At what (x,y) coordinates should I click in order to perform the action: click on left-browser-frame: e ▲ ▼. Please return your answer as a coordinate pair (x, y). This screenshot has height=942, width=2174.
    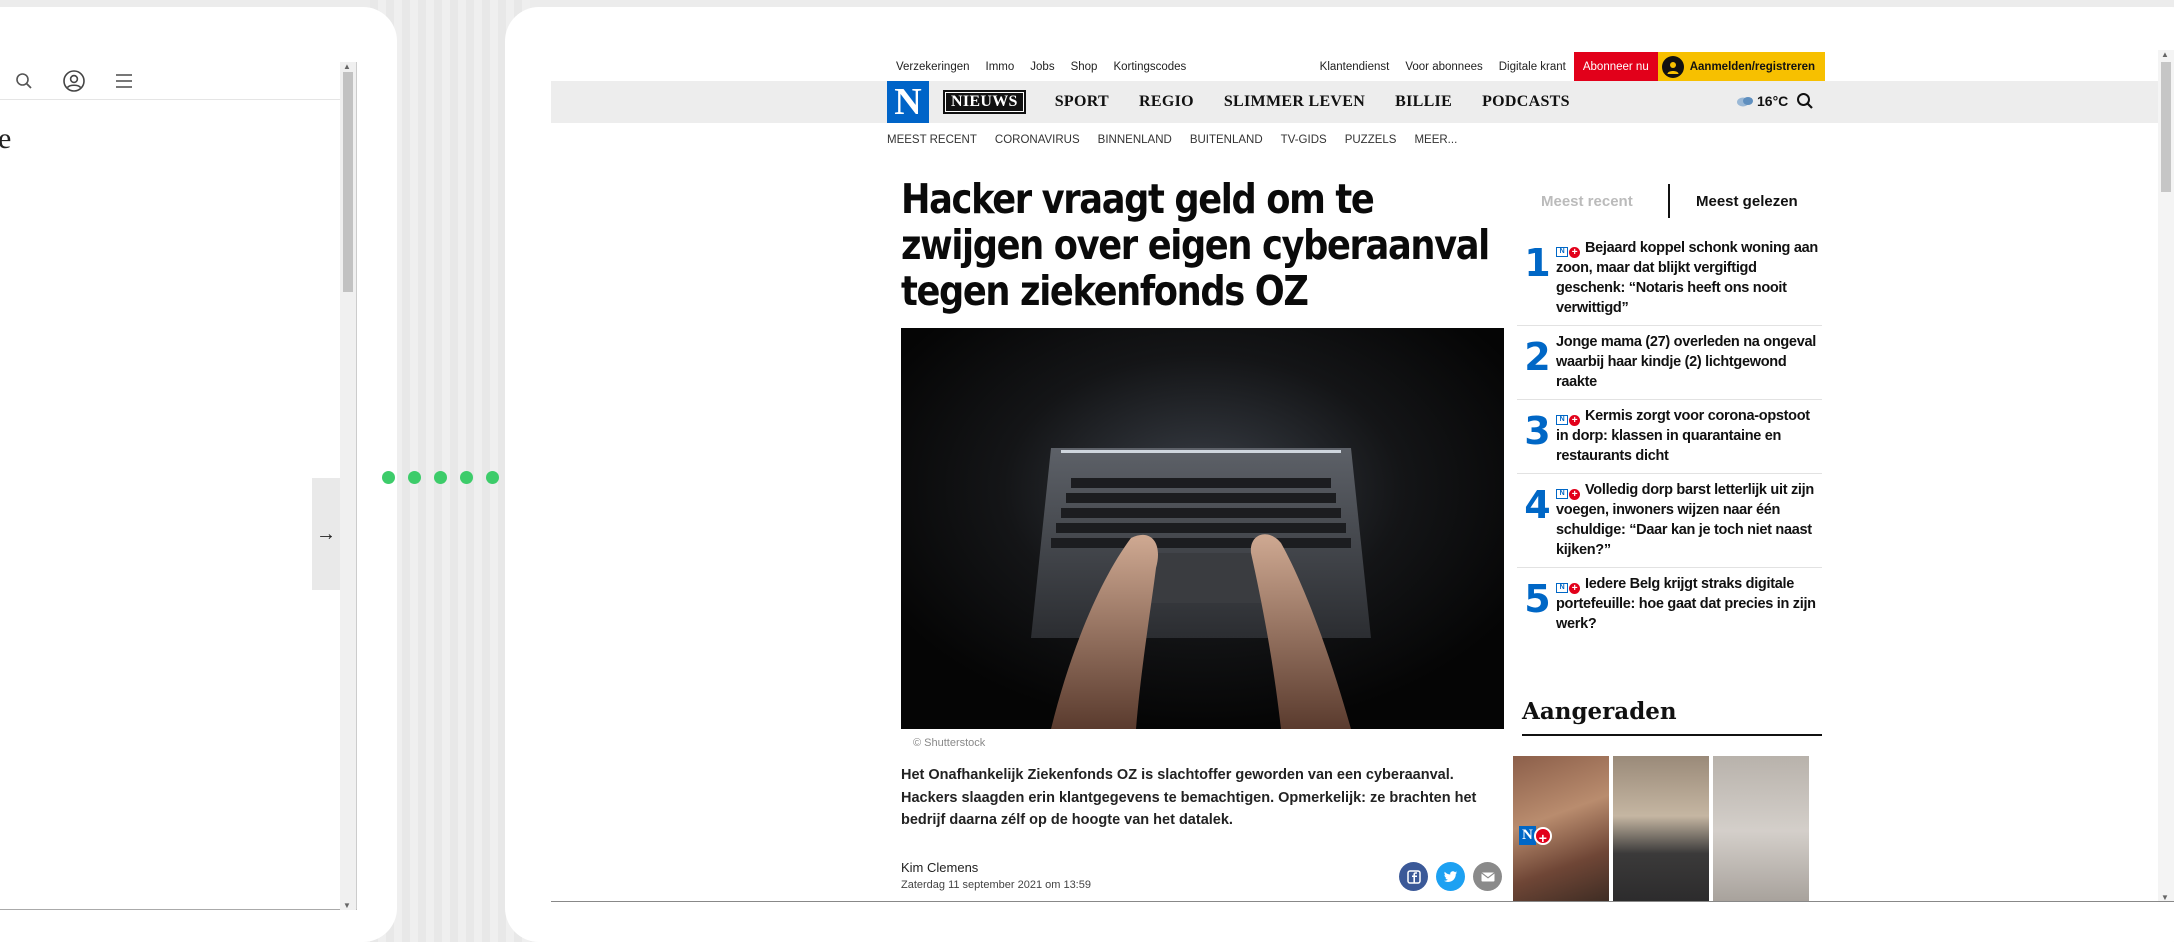
    Looking at the image, I should click on (178, 486).